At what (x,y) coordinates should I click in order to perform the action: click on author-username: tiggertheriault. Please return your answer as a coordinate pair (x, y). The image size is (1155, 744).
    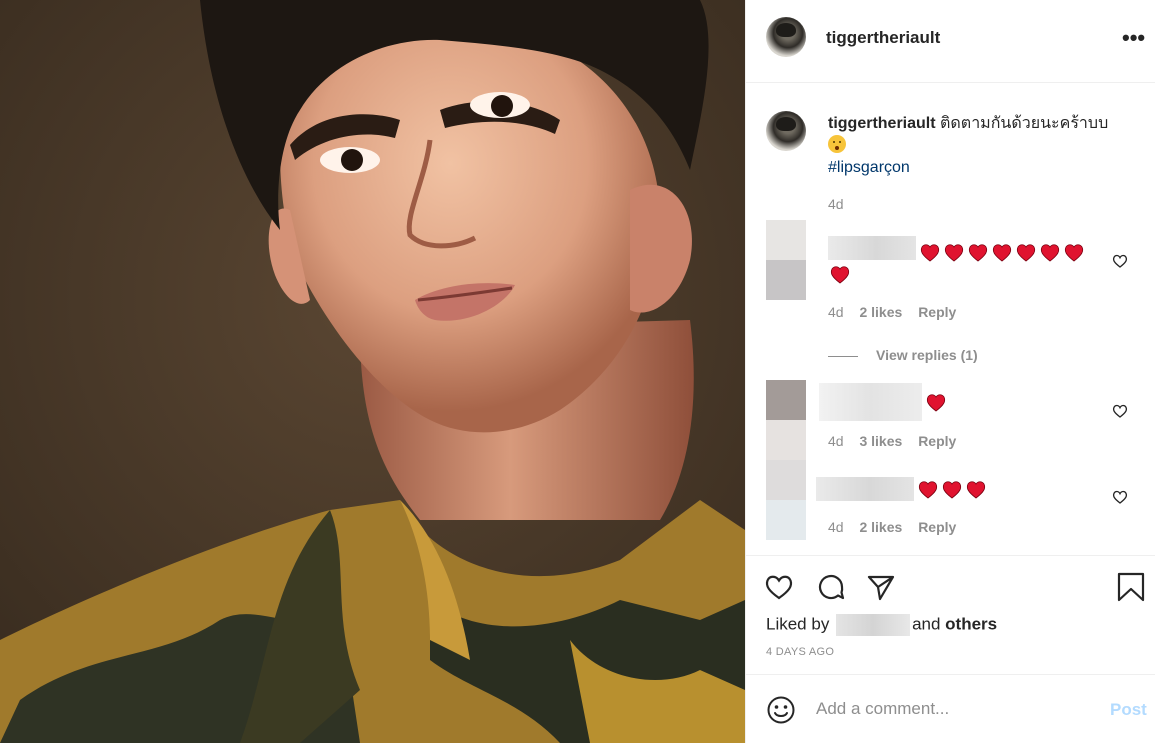
    Looking at the image, I should click on (883, 38).